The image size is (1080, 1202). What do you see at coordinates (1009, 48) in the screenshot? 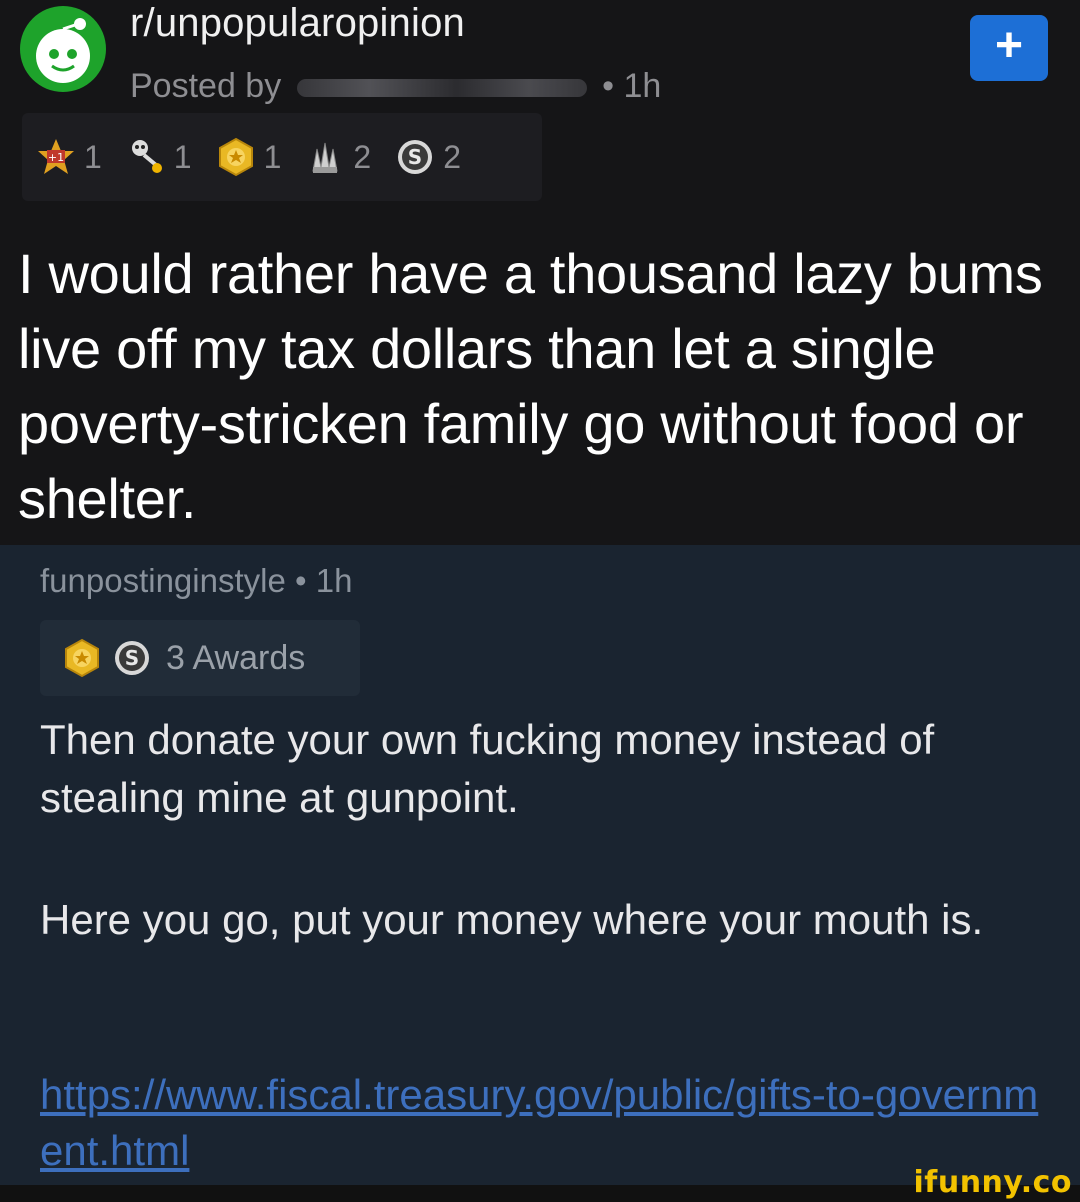
I see `join-button: +` at bounding box center [1009, 48].